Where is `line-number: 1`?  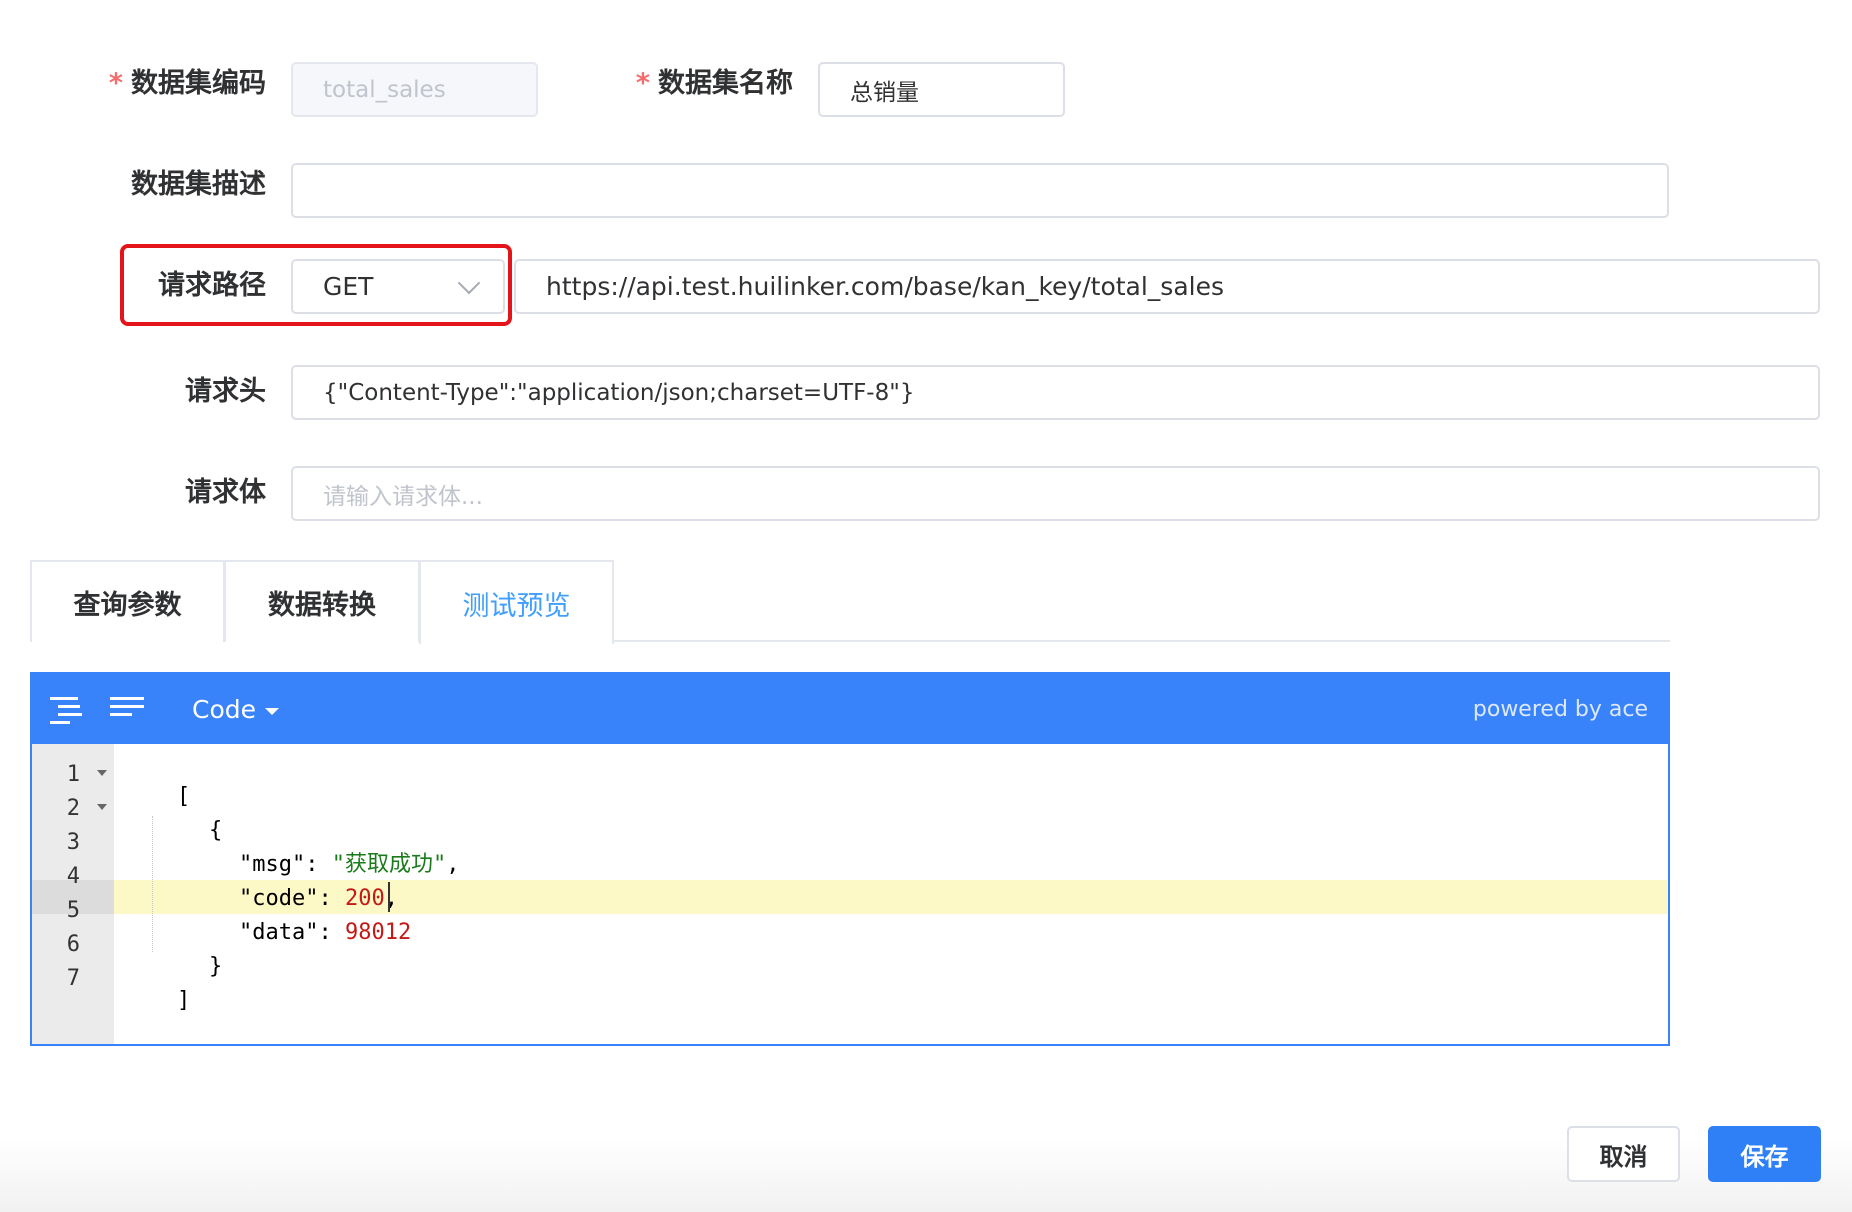 line-number: 1 is located at coordinates (73, 774).